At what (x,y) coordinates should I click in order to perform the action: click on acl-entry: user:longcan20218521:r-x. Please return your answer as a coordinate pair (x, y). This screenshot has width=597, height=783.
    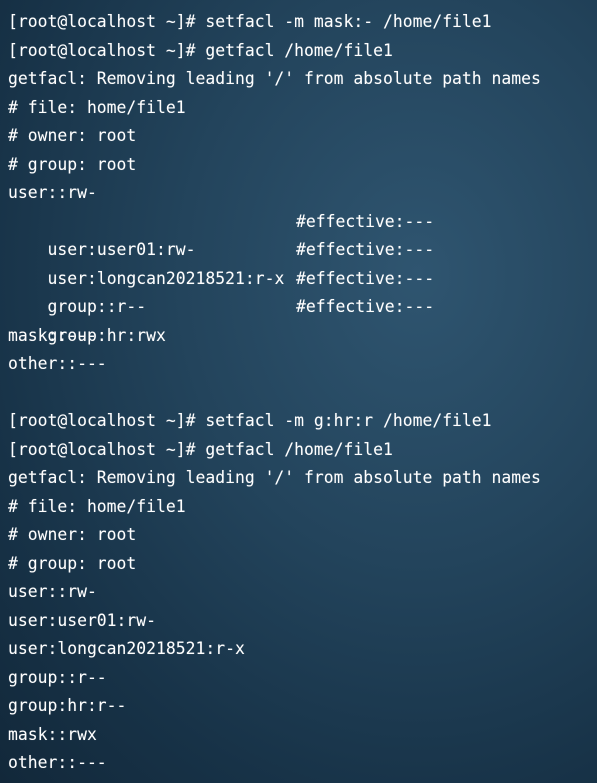
    Looking at the image, I should click on (126, 648).